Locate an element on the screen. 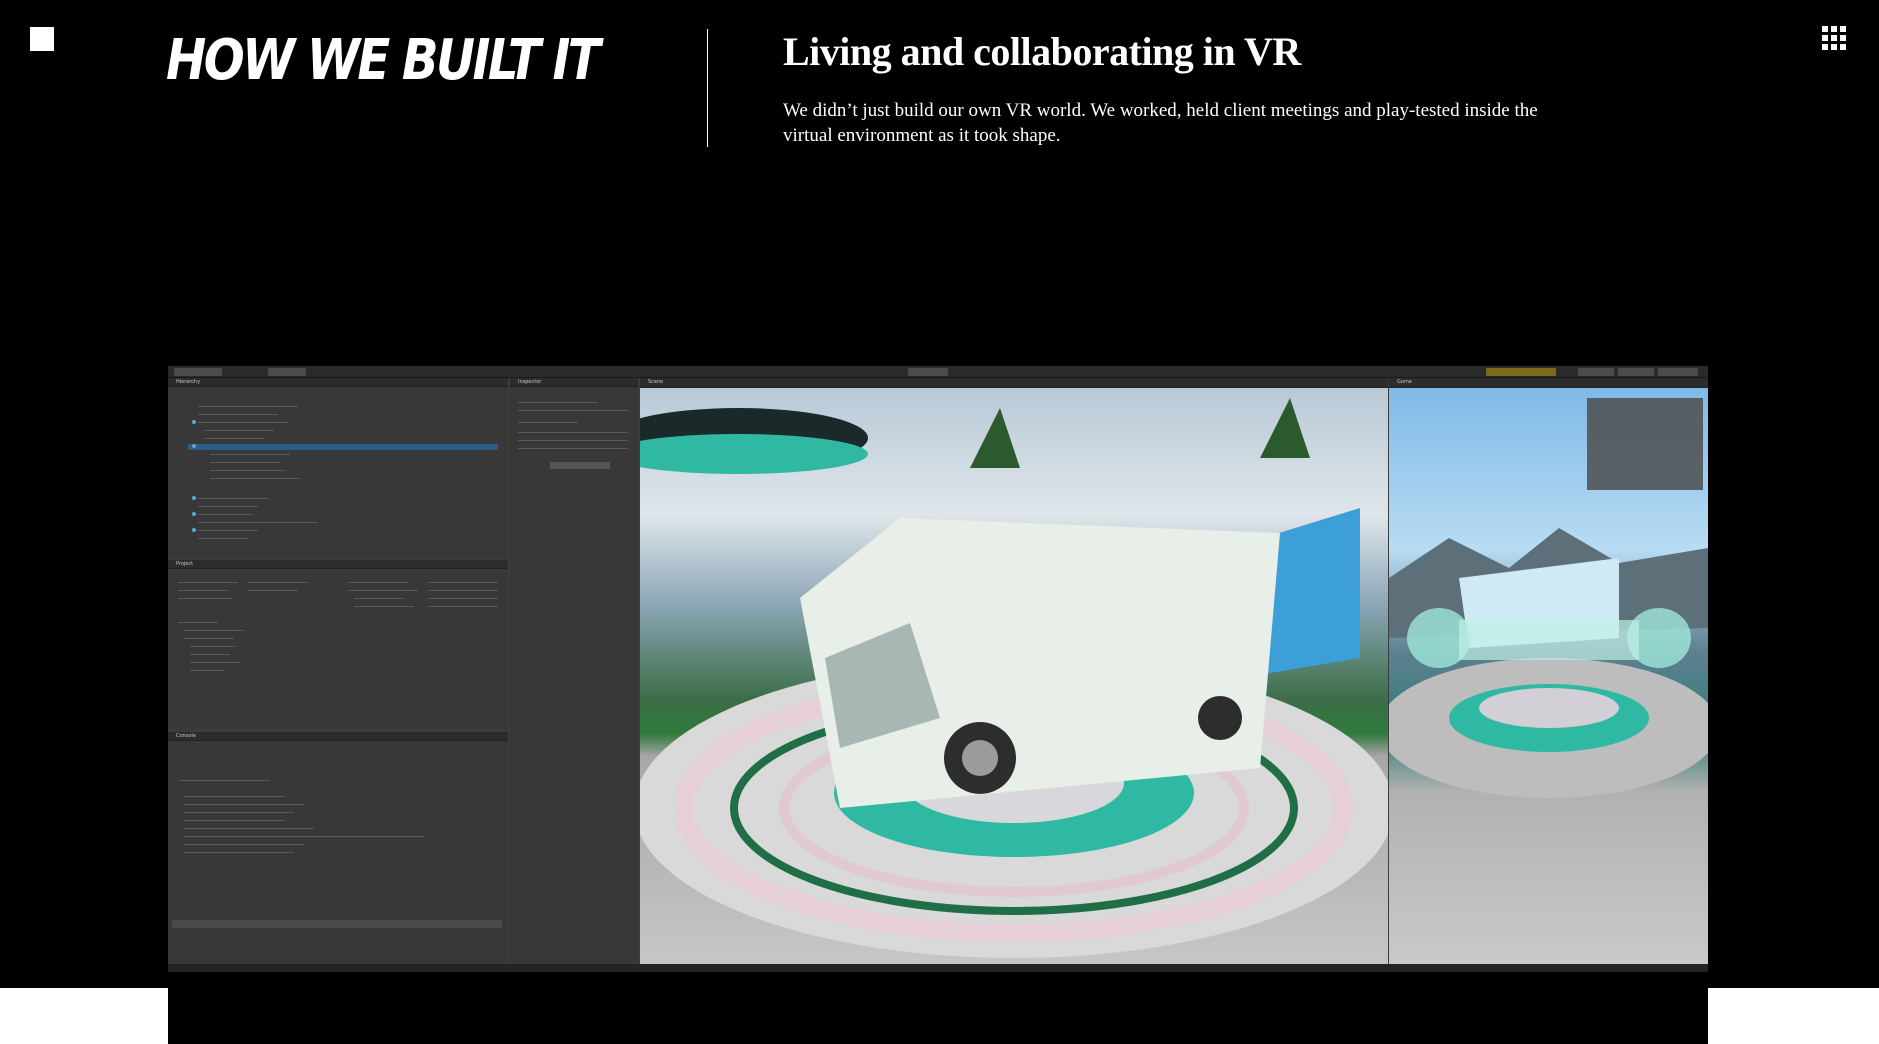  status-bar is located at coordinates (938, 968).